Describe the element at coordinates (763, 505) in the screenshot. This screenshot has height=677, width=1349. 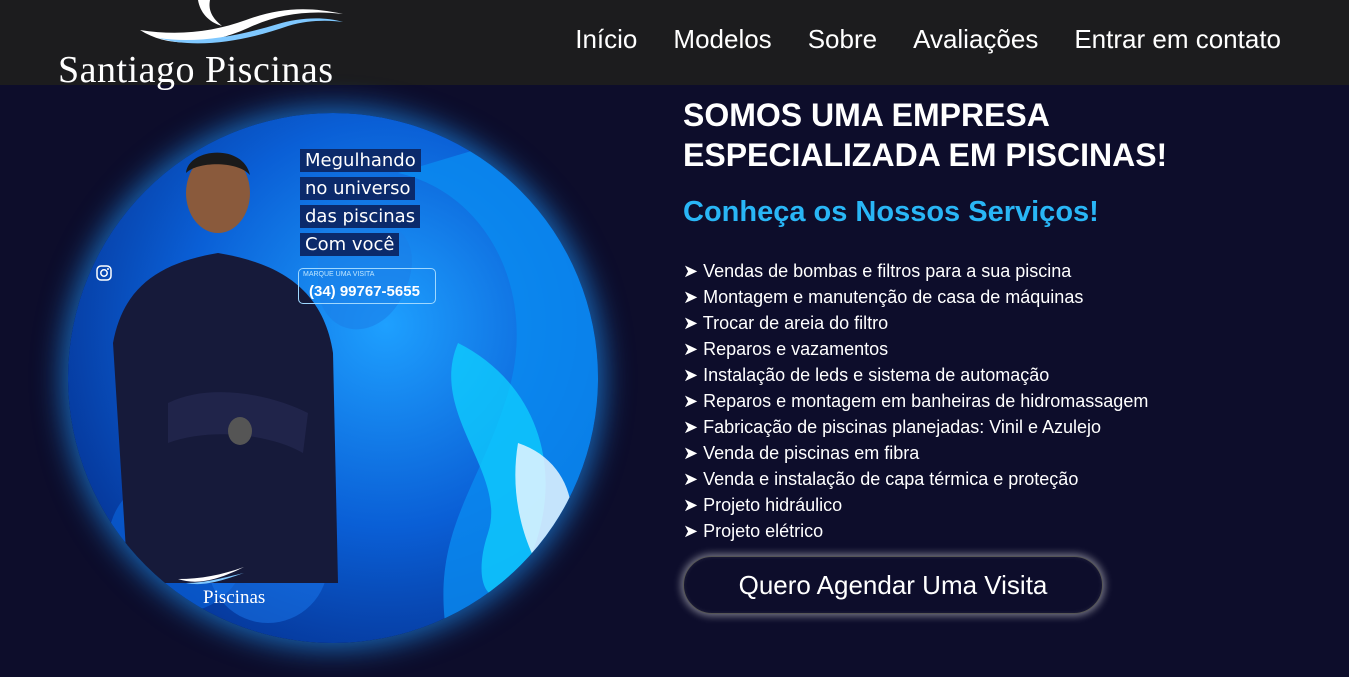
I see `service-item: ➤ Projeto hidráulico` at that location.